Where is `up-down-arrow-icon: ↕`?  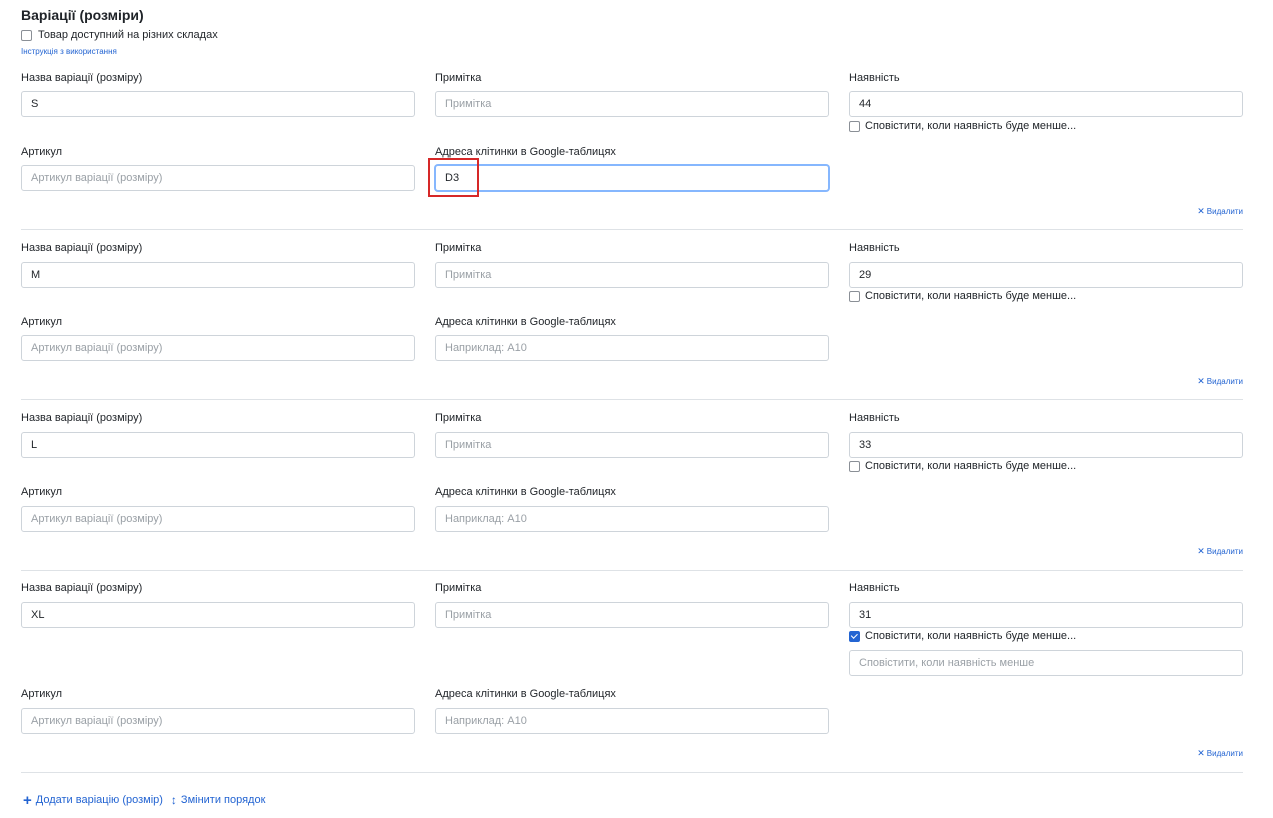 up-down-arrow-icon: ↕ is located at coordinates (173, 799).